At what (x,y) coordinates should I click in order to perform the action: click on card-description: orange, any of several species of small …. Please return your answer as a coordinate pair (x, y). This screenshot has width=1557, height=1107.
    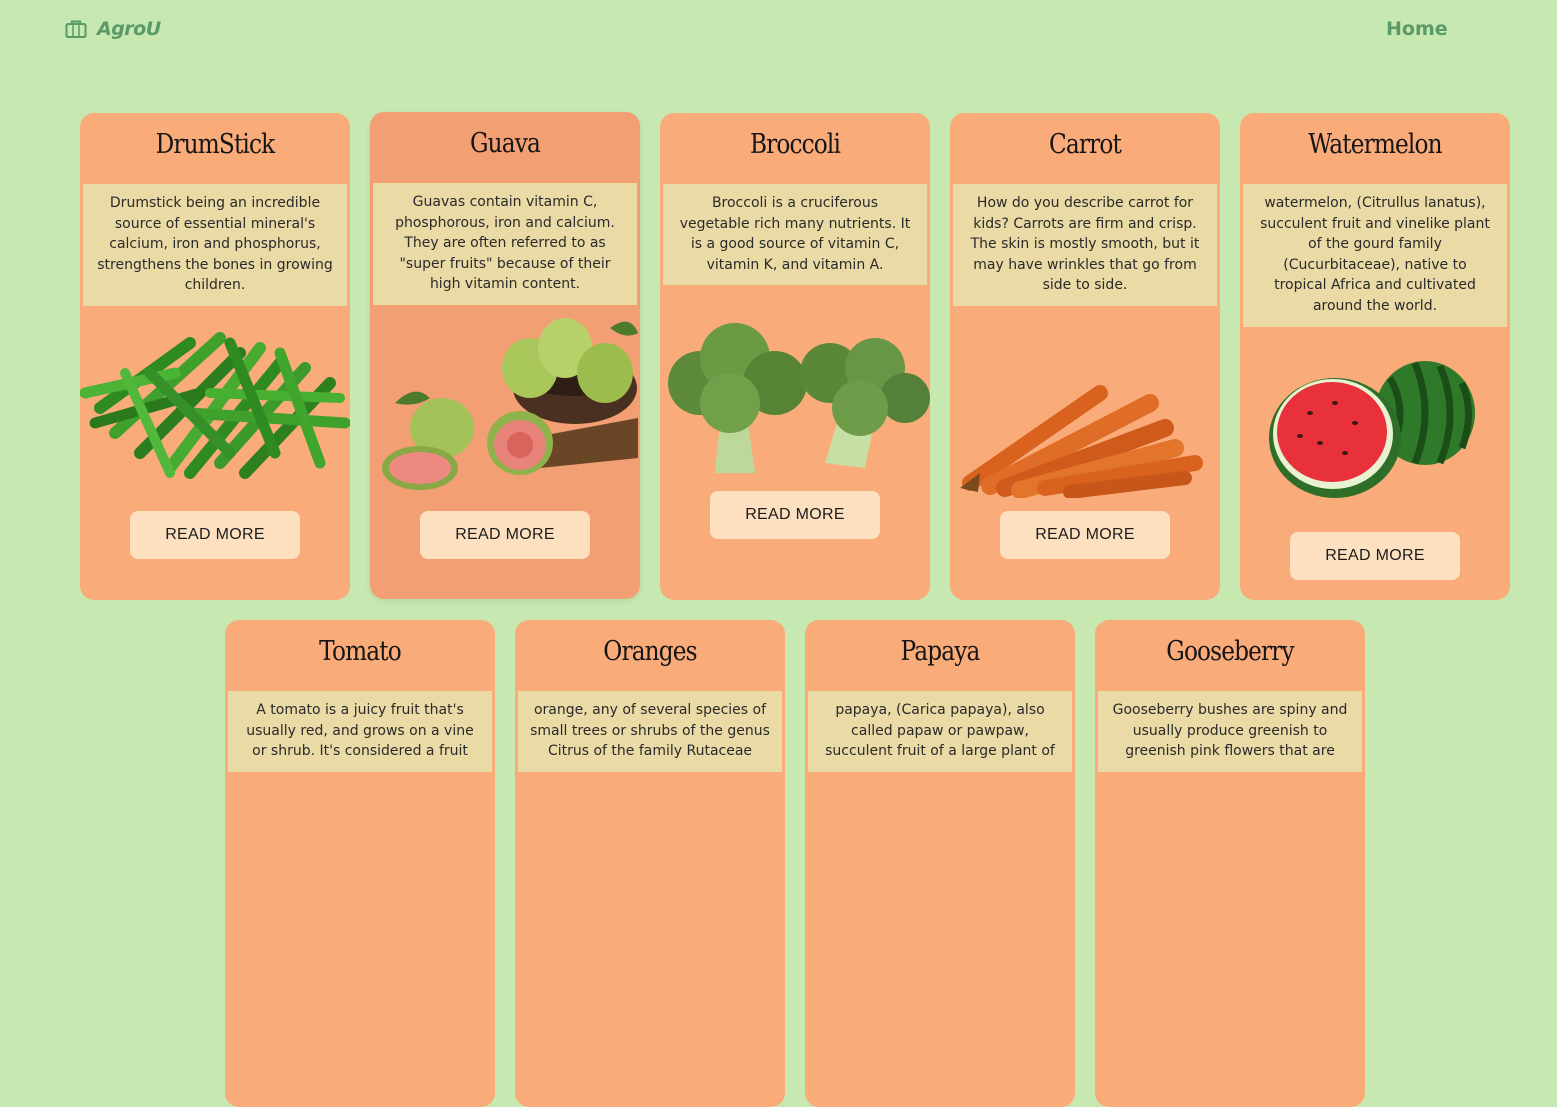
    Looking at the image, I should click on (650, 731).